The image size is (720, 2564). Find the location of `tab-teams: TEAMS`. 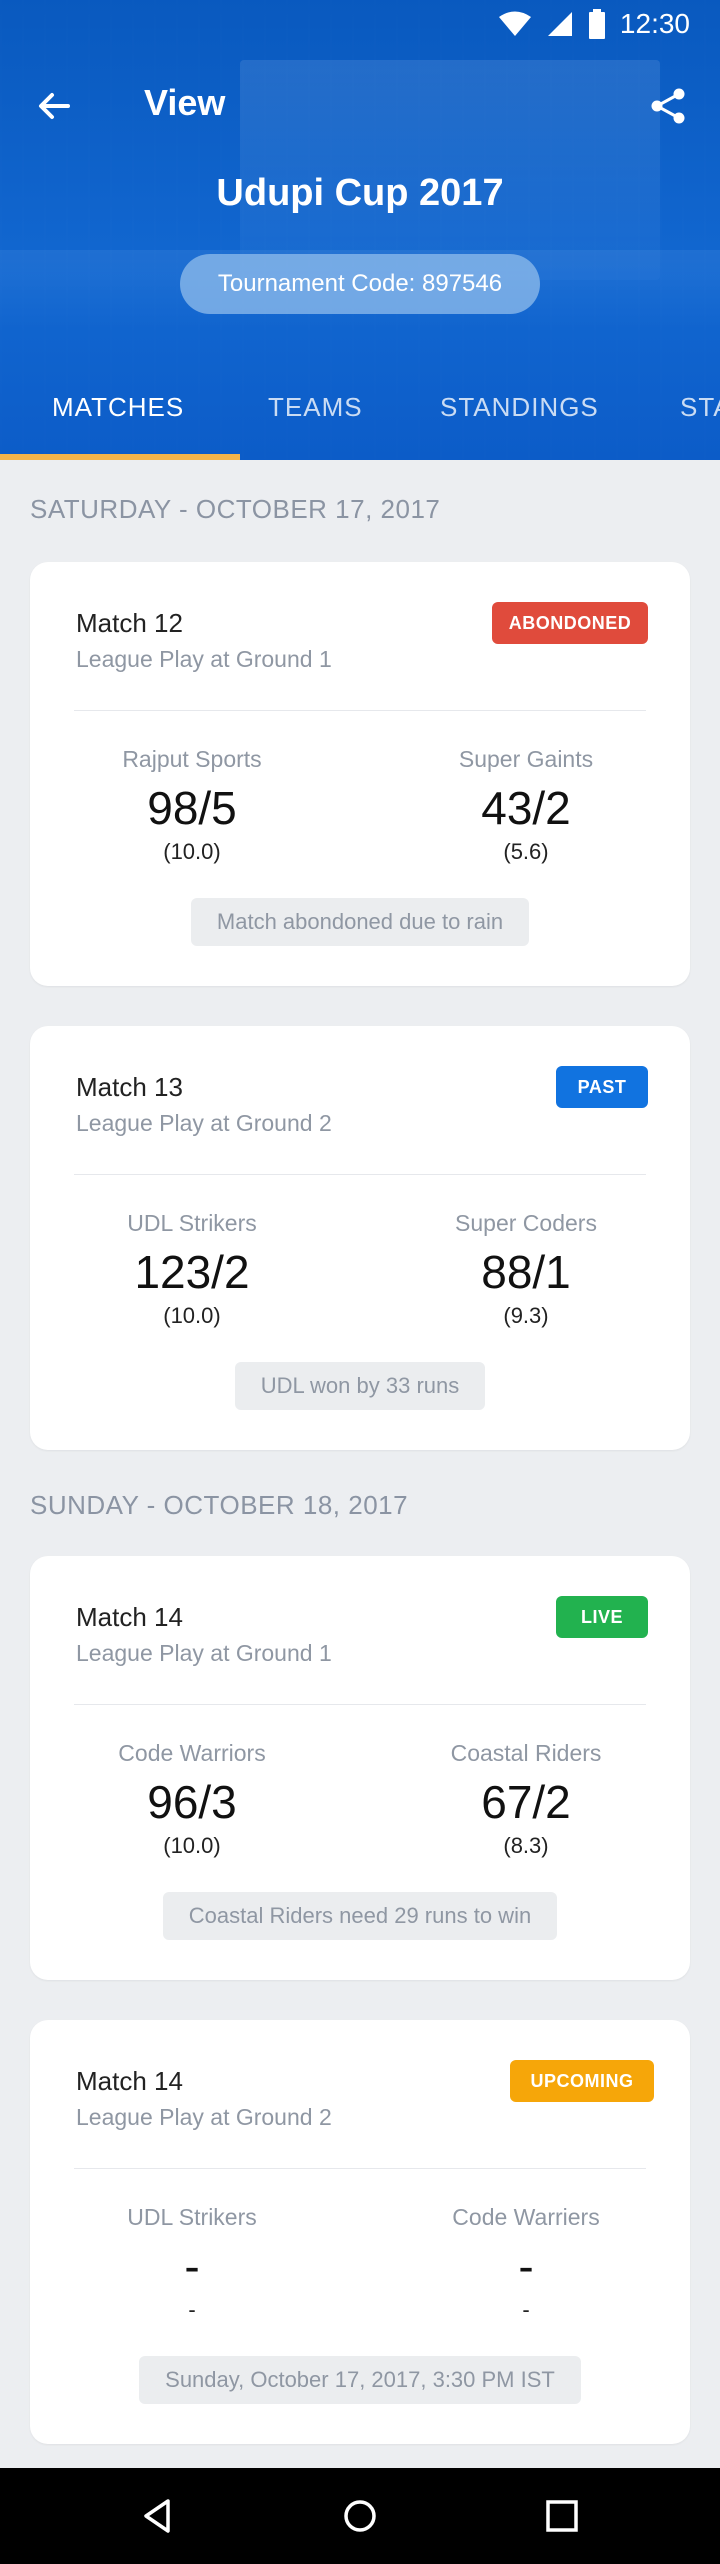

tab-teams: TEAMS is located at coordinates (315, 407).